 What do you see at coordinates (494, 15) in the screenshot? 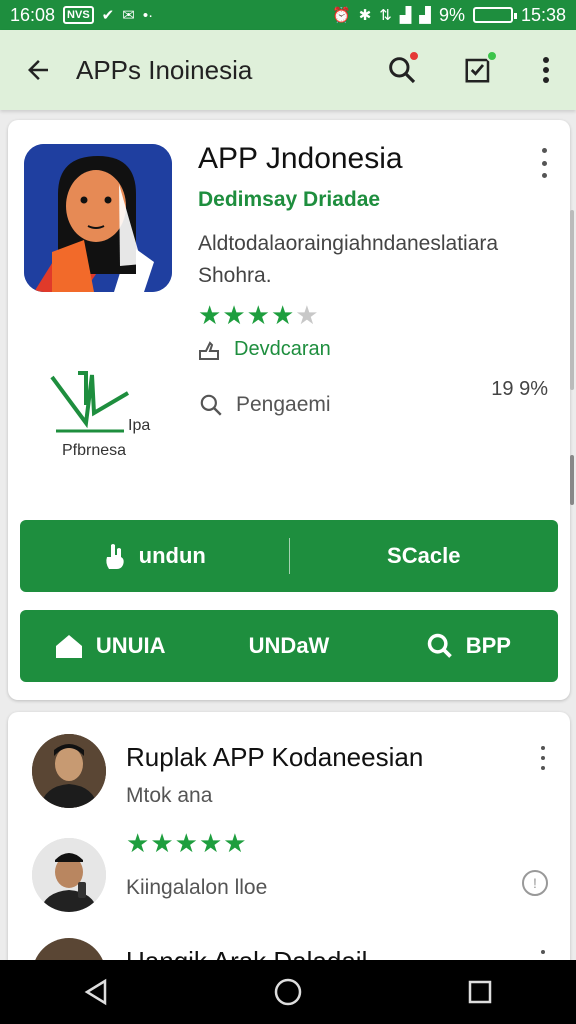
I see `battery-icon` at bounding box center [494, 15].